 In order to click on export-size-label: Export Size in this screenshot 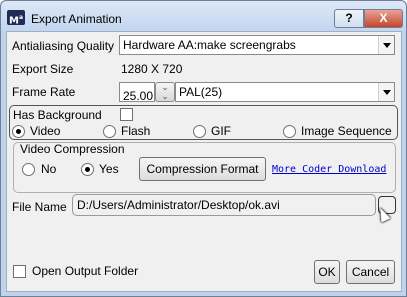, I will do `click(43, 69)`.